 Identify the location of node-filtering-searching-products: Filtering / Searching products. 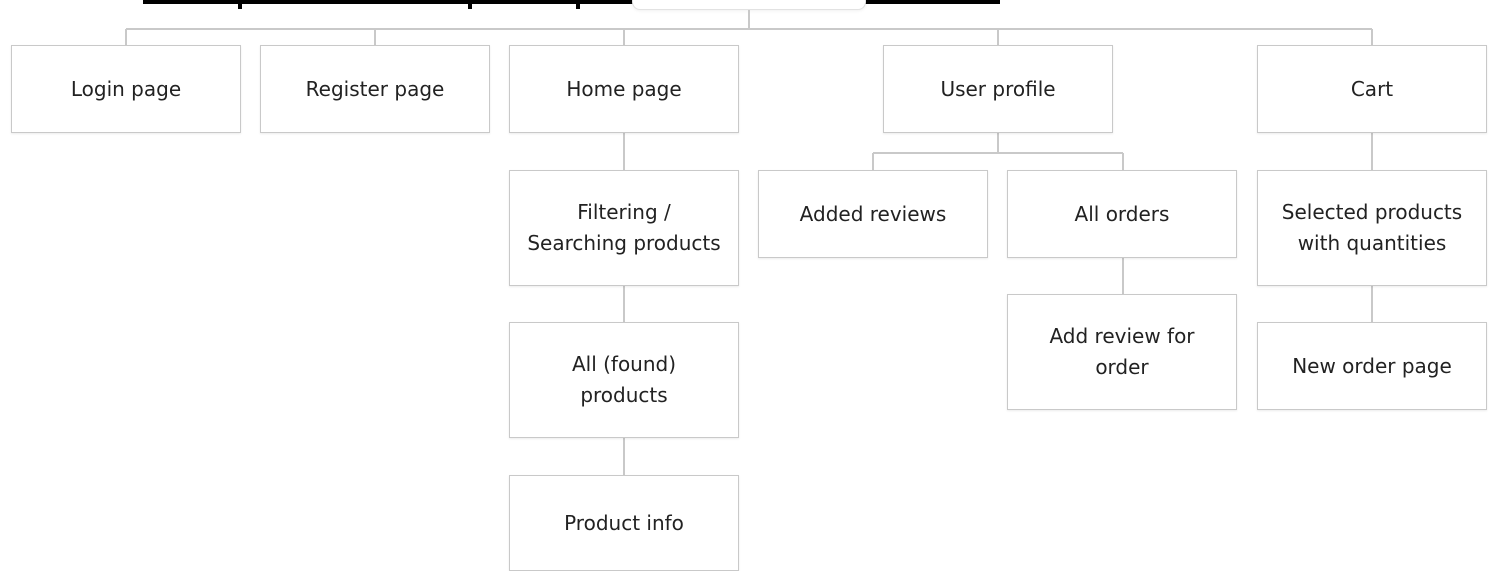
(624, 228).